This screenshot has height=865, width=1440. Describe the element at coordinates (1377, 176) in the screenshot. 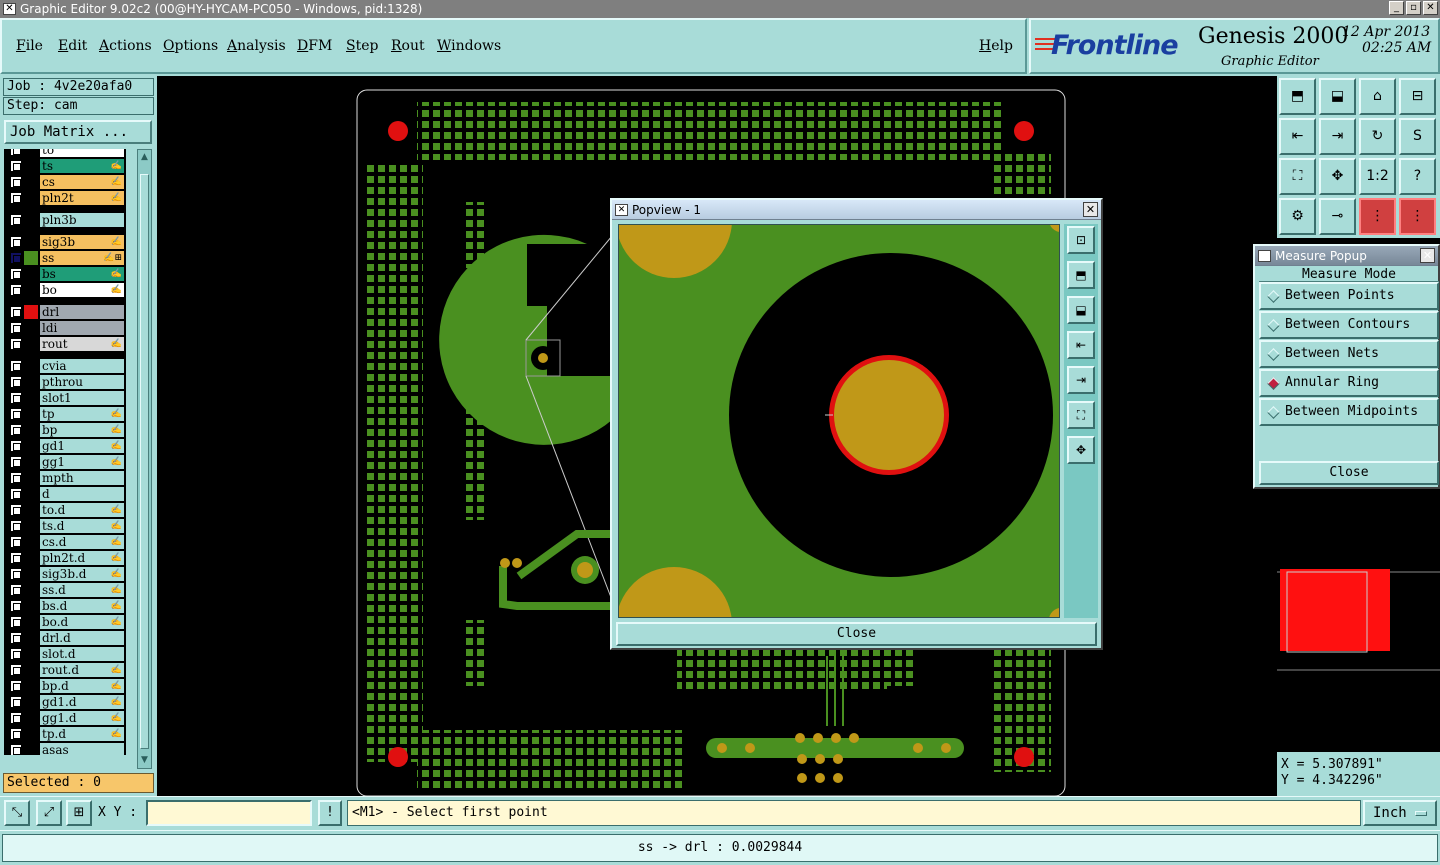

I see `scale-icon: 1:2` at that location.